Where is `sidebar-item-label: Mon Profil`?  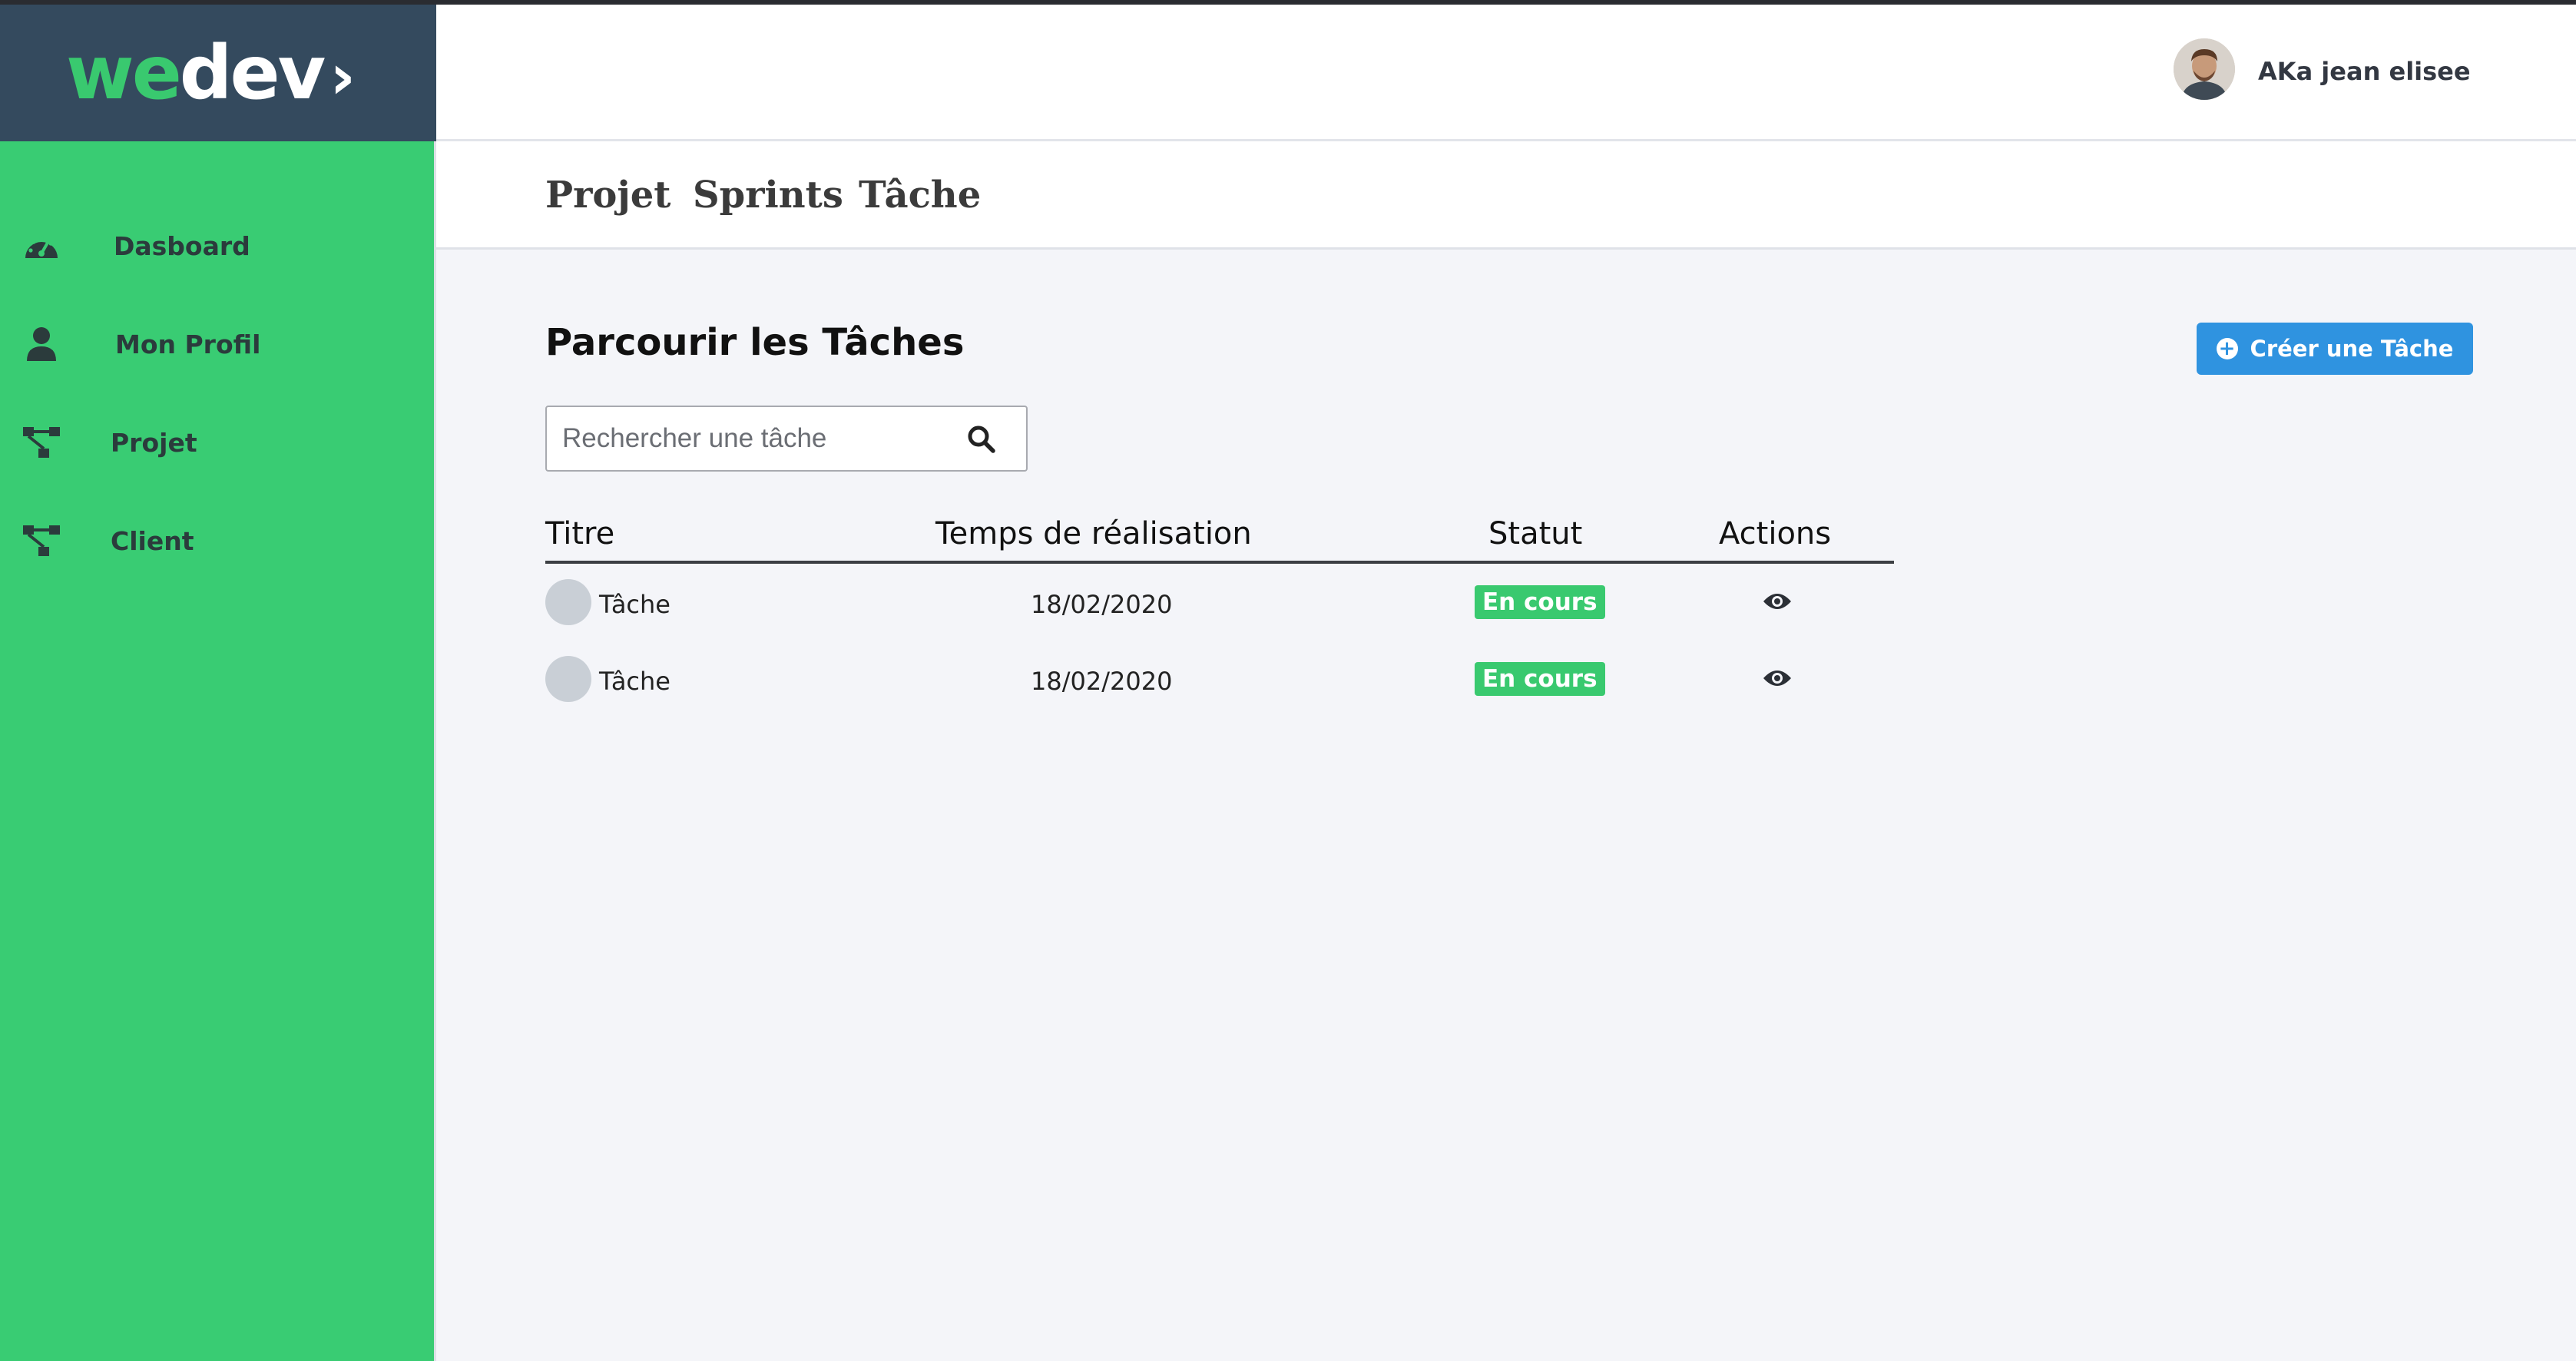
sidebar-item-label: Mon Profil is located at coordinates (188, 344).